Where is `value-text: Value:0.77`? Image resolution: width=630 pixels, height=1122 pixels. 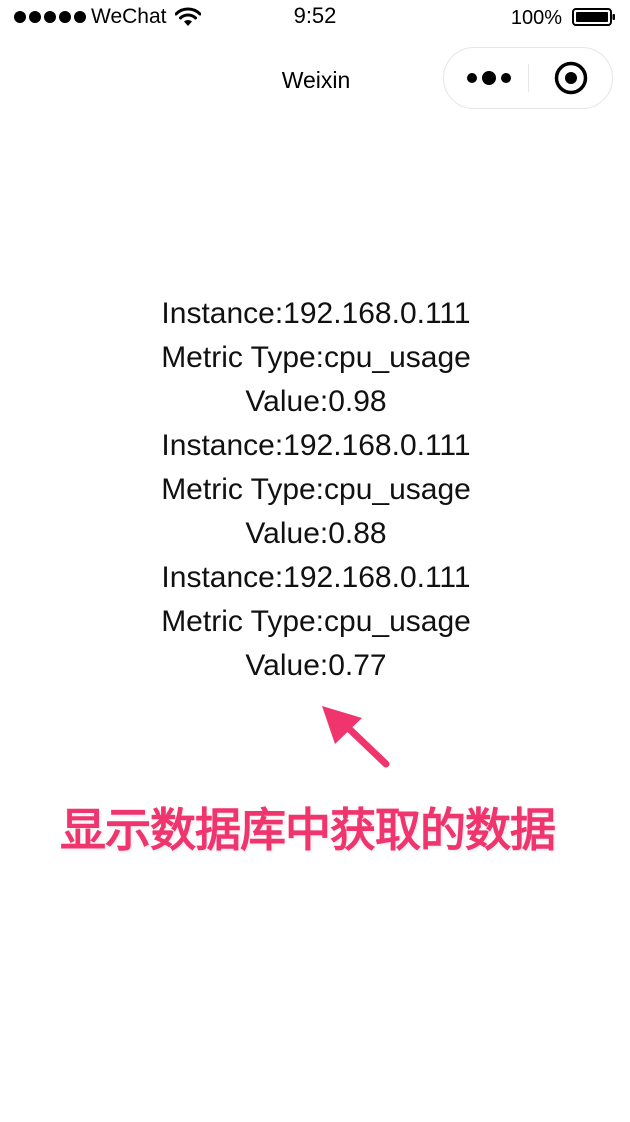 value-text: Value:0.77 is located at coordinates (316, 665).